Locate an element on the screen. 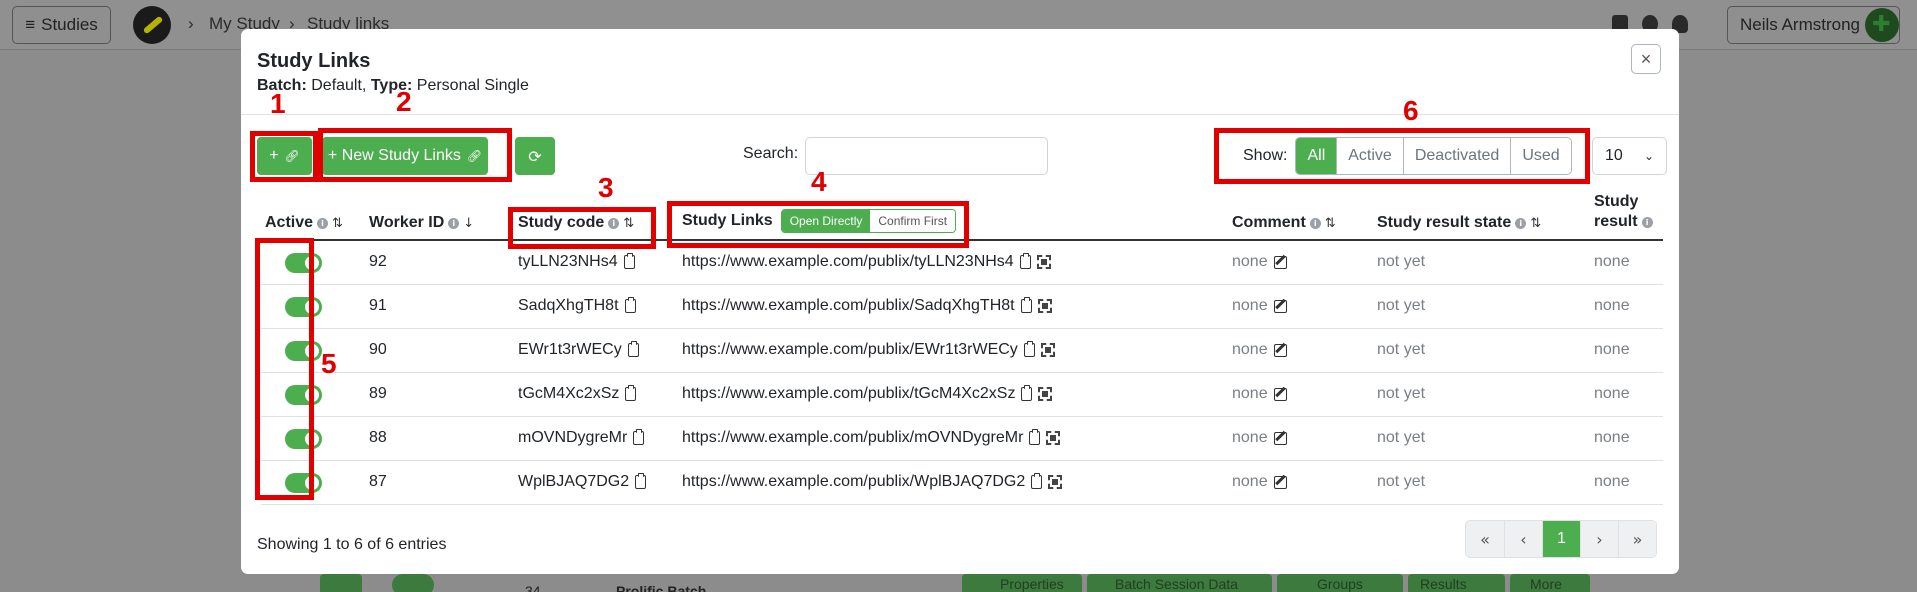 The image size is (1917, 592). result-state-cell: not yet is located at coordinates (1401, 349).